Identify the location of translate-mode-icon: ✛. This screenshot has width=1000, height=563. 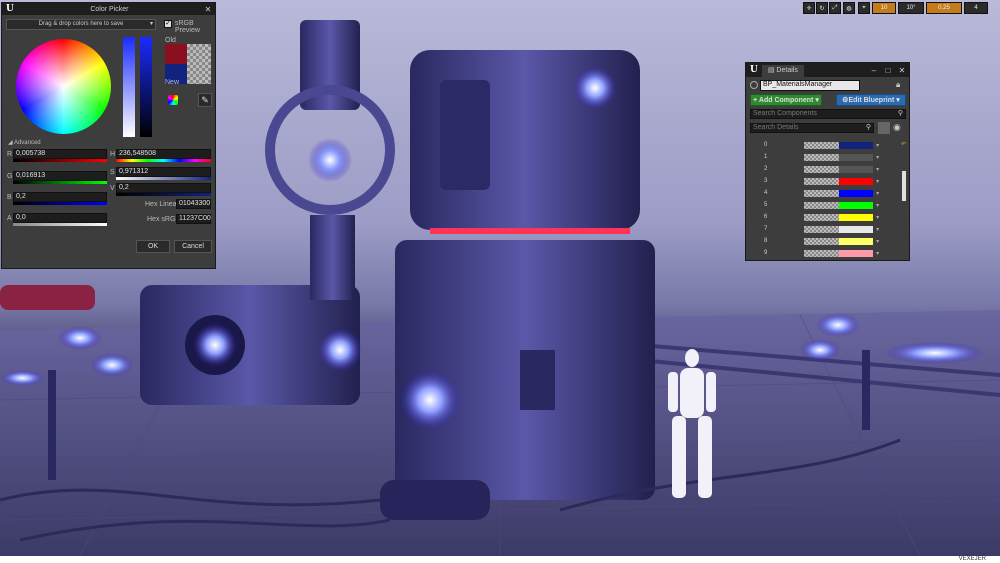
(809, 8).